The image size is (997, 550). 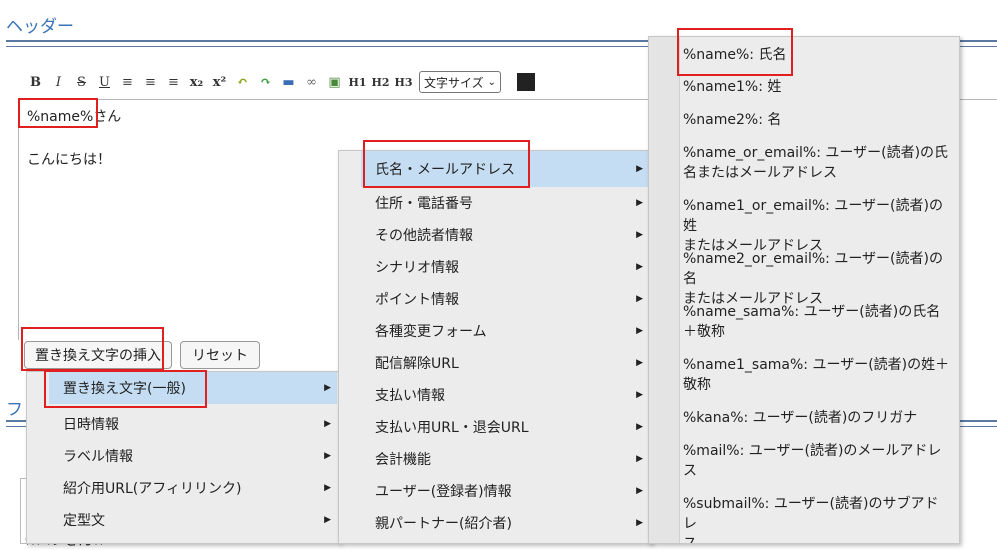 I want to click on placeholder-text: %mail%: ユーザー(読者)のメールアドレ, so click(x=812, y=451).